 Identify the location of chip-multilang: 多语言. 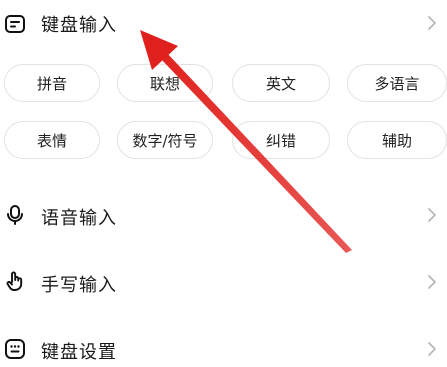
(397, 83).